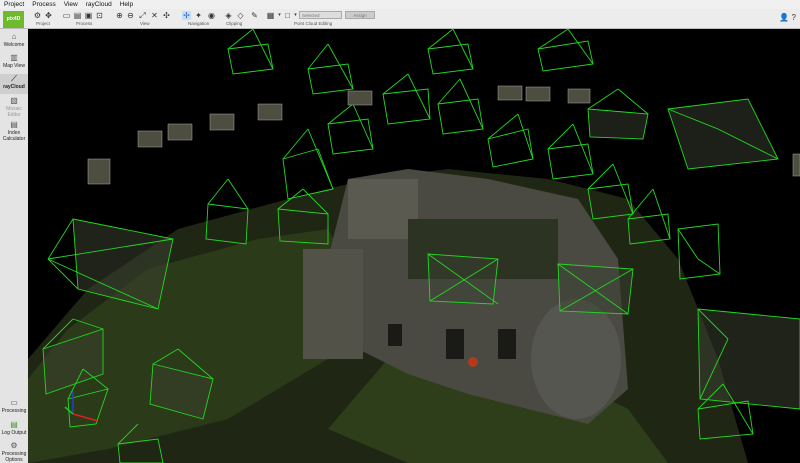 This screenshot has width=800, height=463. I want to click on menu-project: Project, so click(14, 4).